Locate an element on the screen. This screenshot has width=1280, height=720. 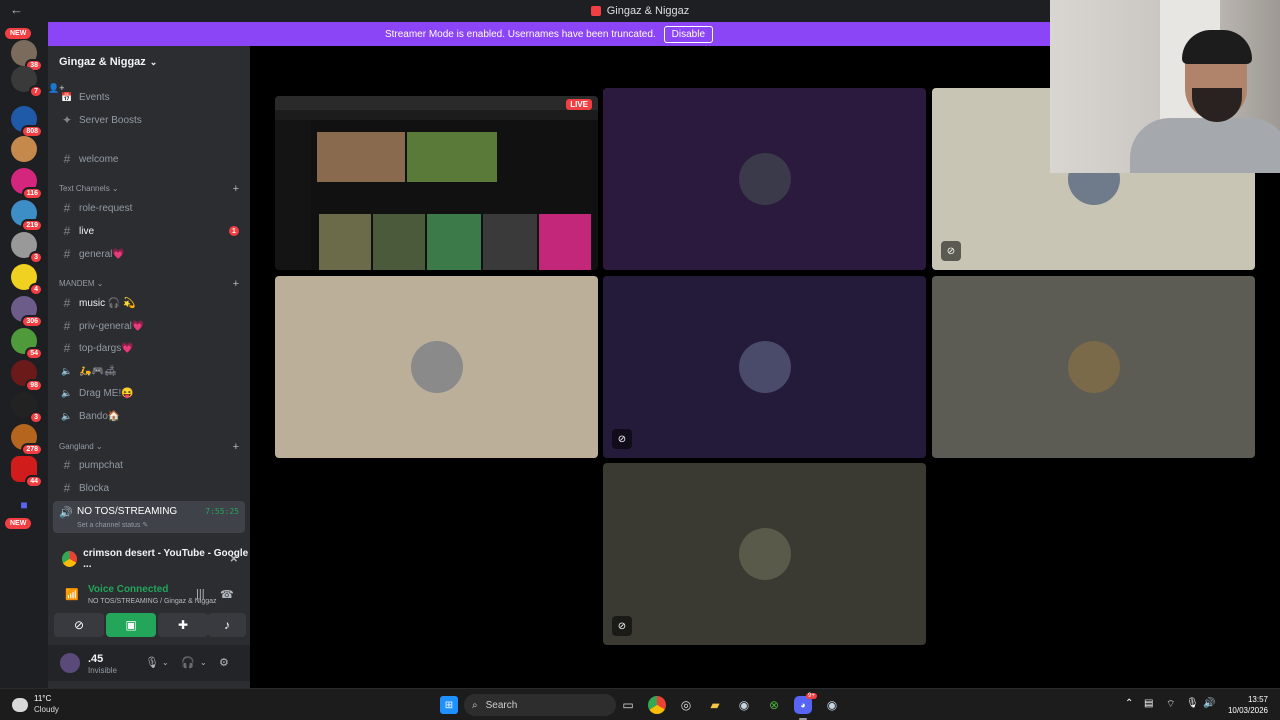
channel-pumpchat: # pumpchat is located at coordinates (149, 465).